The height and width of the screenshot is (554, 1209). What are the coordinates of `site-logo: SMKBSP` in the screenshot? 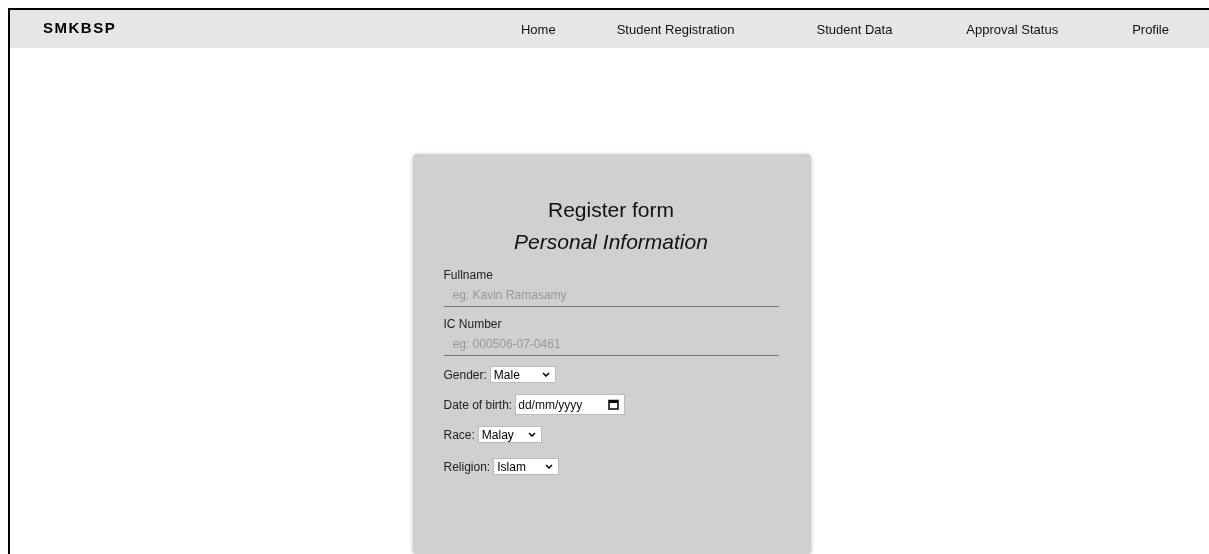 It's located at (80, 27).